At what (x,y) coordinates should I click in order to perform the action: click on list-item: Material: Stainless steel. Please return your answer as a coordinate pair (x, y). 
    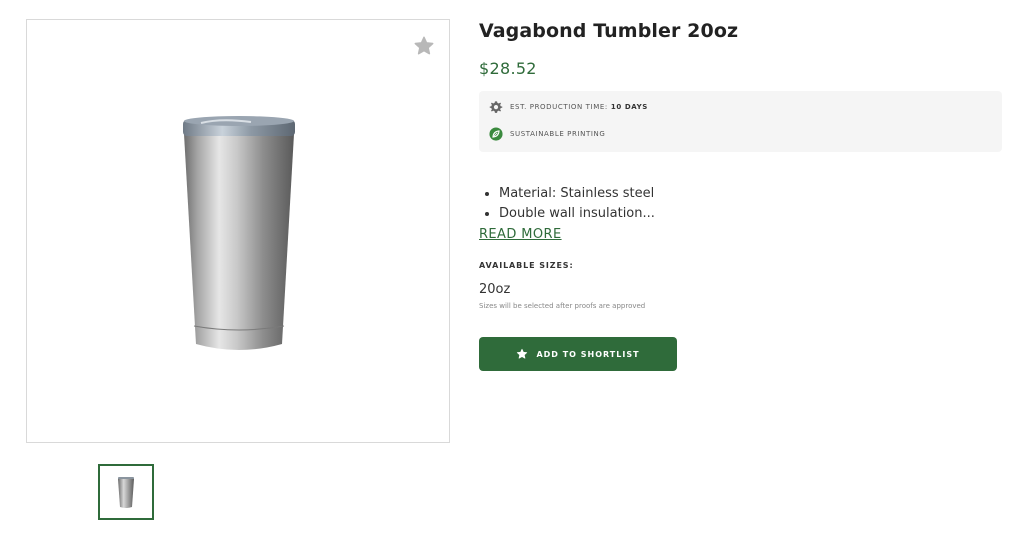
    Looking at the image, I should click on (577, 194).